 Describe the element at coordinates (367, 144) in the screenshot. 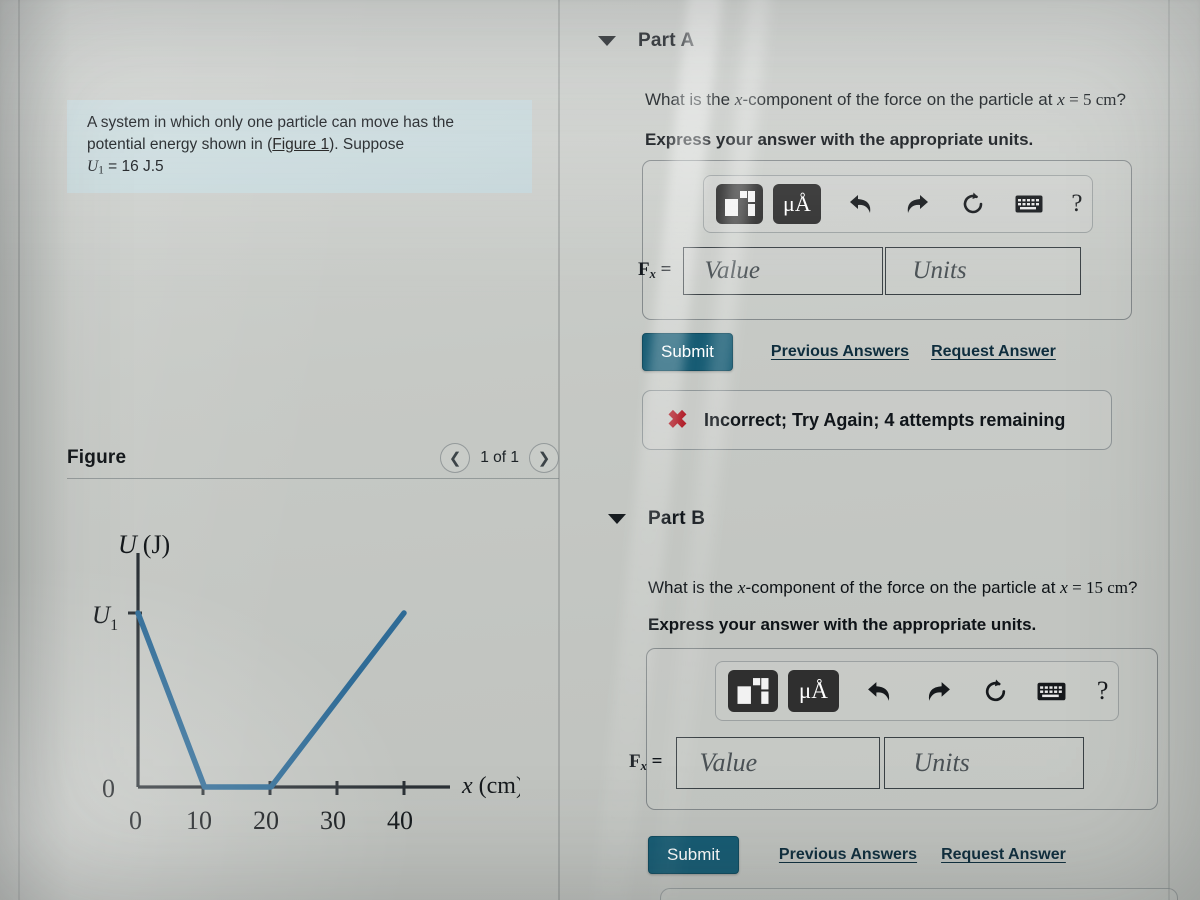

I see `problem-line-2-post: ). Suppose` at that location.